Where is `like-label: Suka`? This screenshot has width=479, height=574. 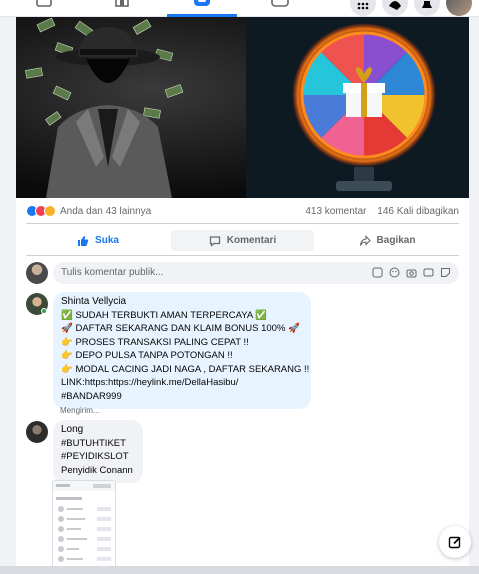
like-label: Suka is located at coordinates (107, 240).